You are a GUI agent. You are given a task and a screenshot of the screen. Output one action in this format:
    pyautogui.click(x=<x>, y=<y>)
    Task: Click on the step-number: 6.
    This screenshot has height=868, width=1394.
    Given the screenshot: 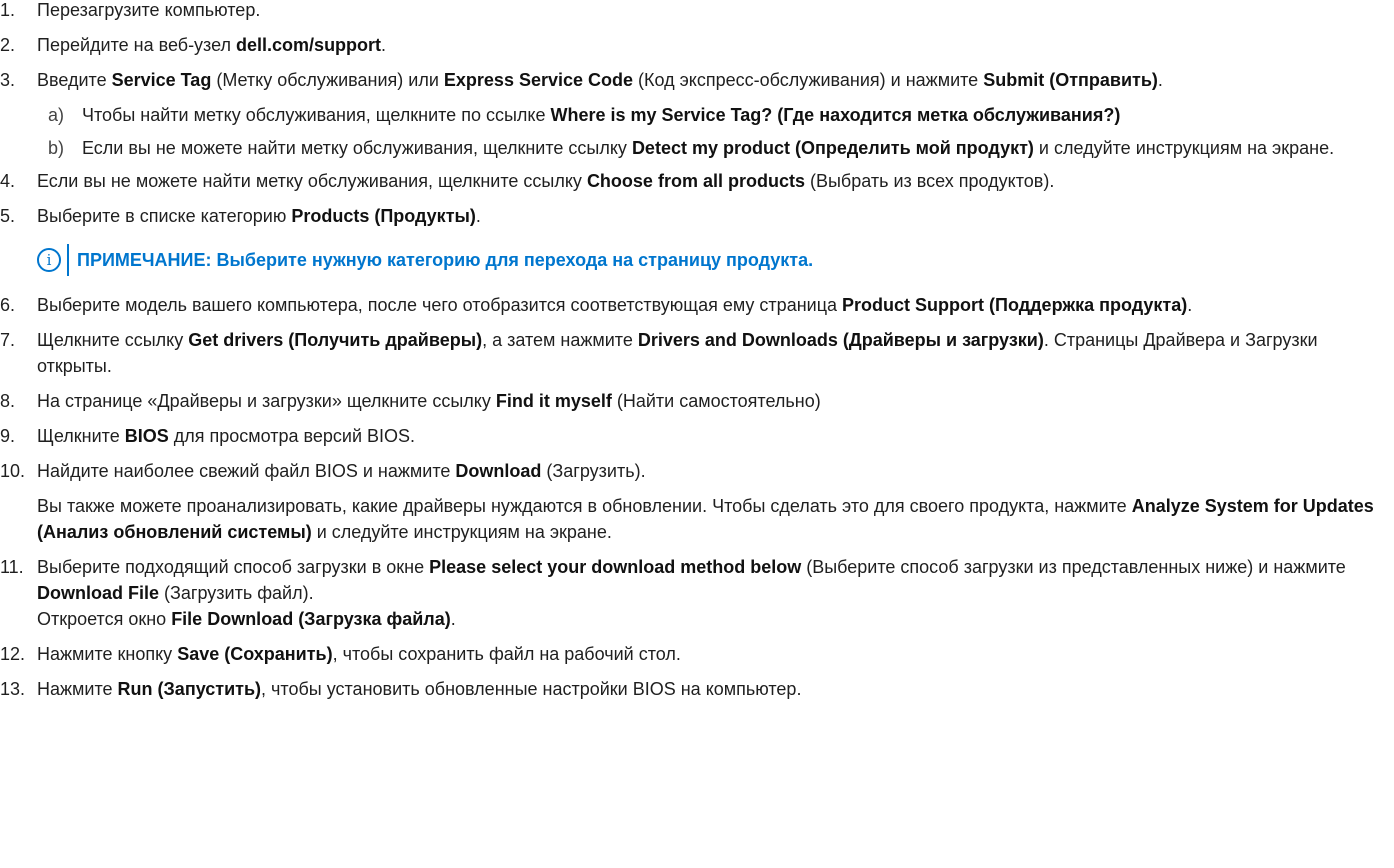 What is the action you would take?
    pyautogui.click(x=8, y=305)
    